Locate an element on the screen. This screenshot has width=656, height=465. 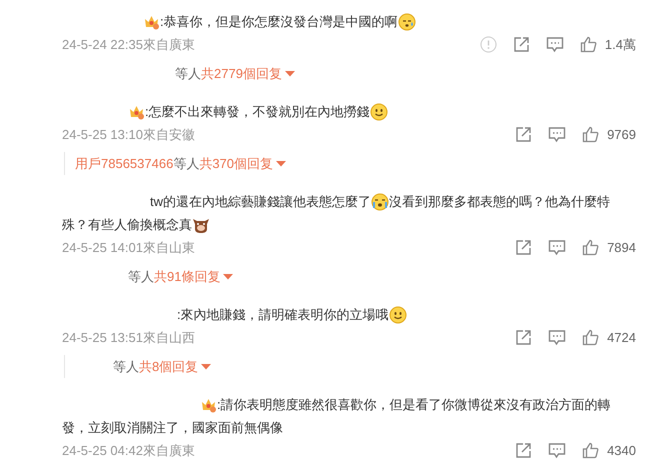
comment-text: :怎麼不出來轉發，不發就別在內地撈錢 is located at coordinates (257, 111).